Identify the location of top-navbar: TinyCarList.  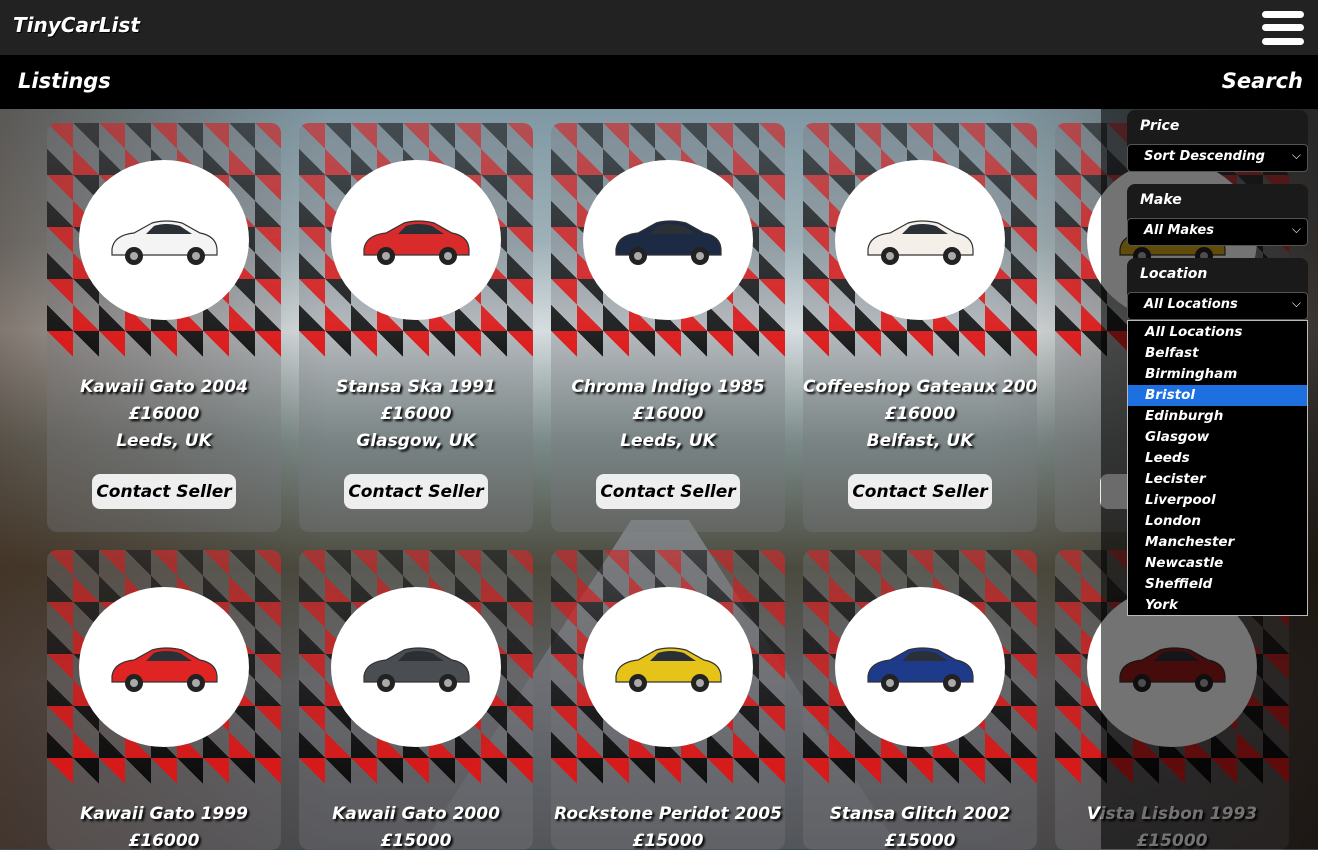
(659, 27).